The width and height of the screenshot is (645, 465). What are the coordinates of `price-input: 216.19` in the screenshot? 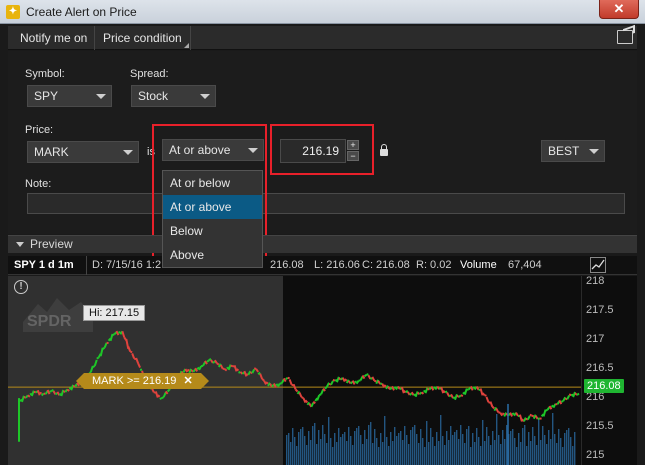 It's located at (313, 151).